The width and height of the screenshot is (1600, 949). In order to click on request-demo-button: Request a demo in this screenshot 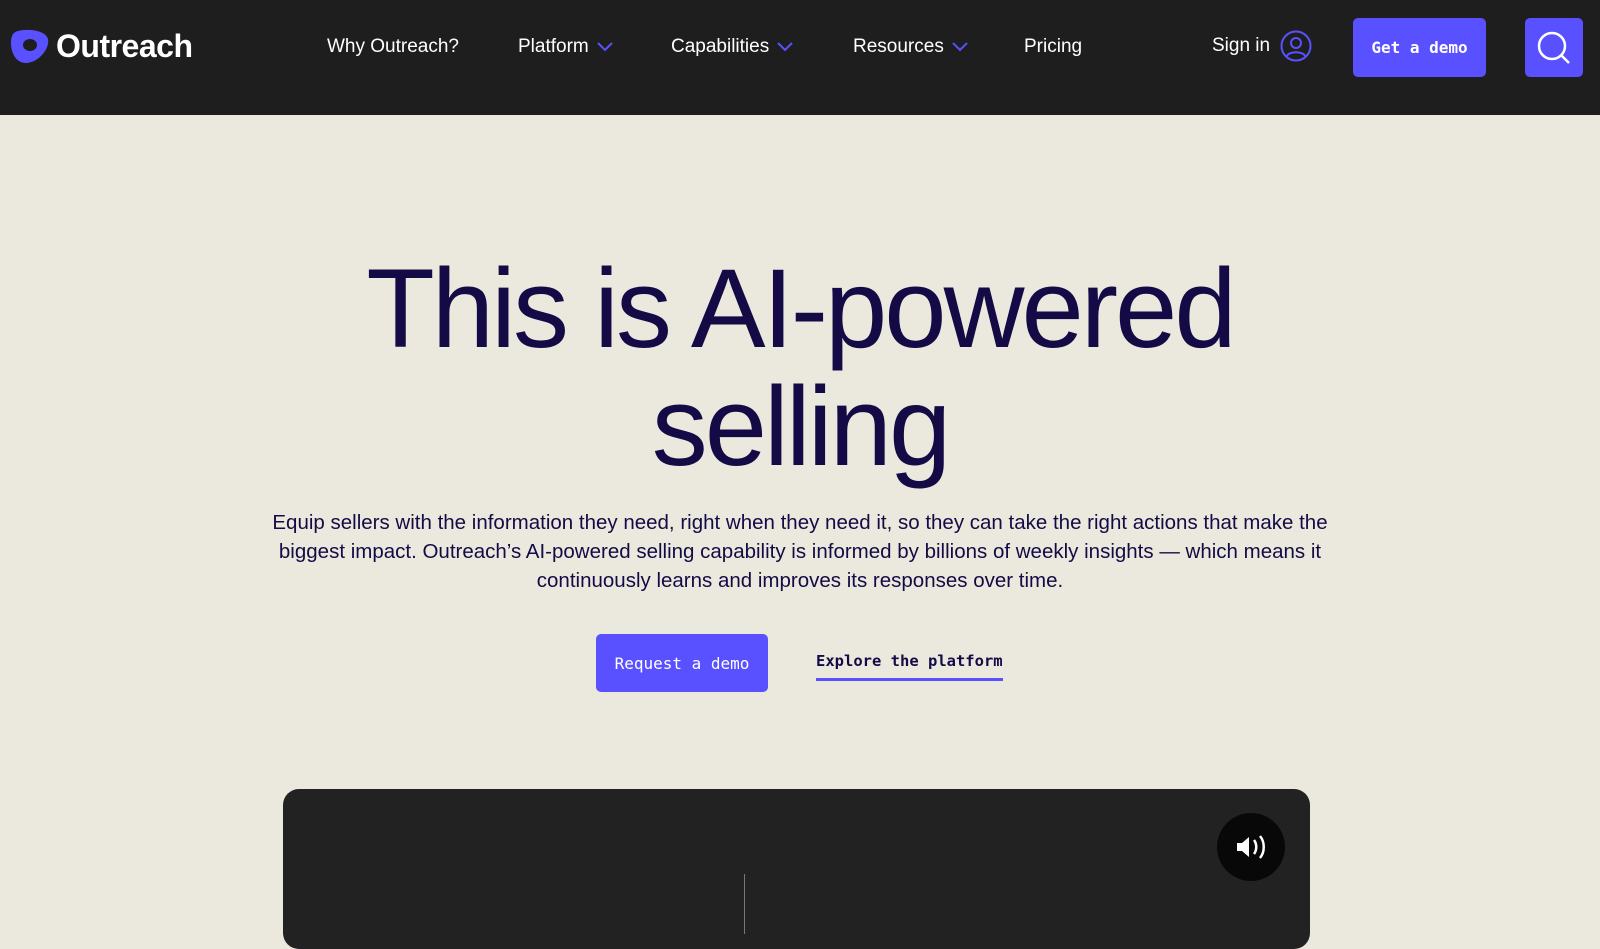, I will do `click(682, 663)`.